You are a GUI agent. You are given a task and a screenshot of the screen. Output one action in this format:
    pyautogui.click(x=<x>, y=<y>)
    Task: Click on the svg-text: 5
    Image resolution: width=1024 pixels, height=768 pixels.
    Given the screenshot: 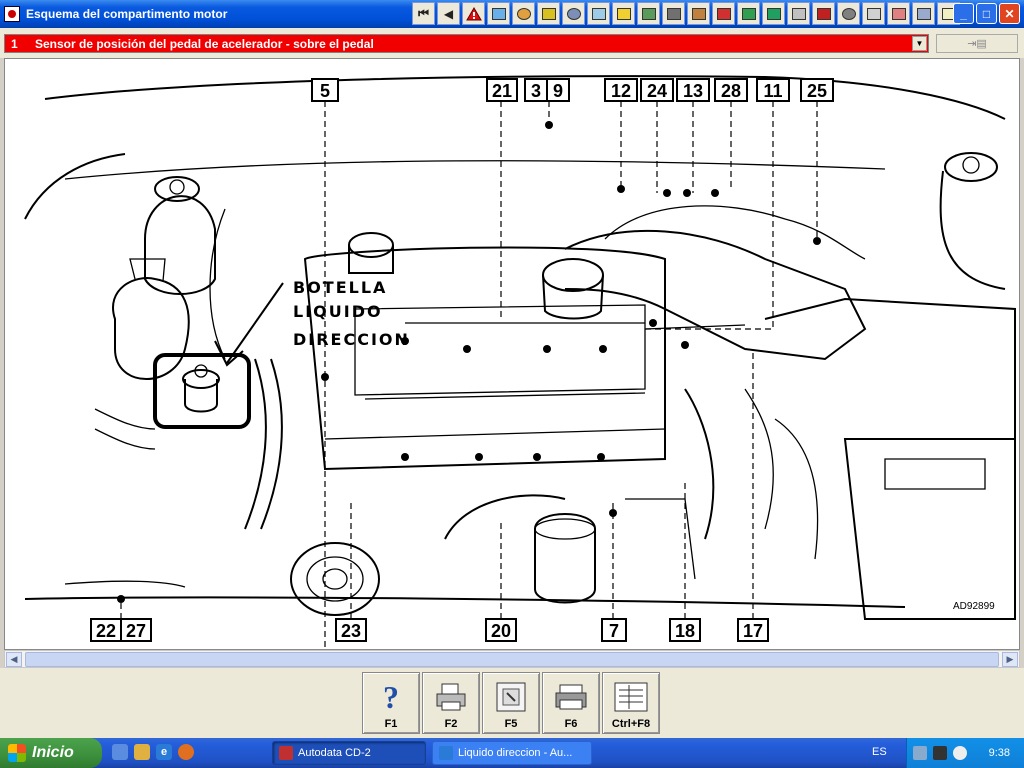 What is the action you would take?
    pyautogui.click(x=325, y=91)
    